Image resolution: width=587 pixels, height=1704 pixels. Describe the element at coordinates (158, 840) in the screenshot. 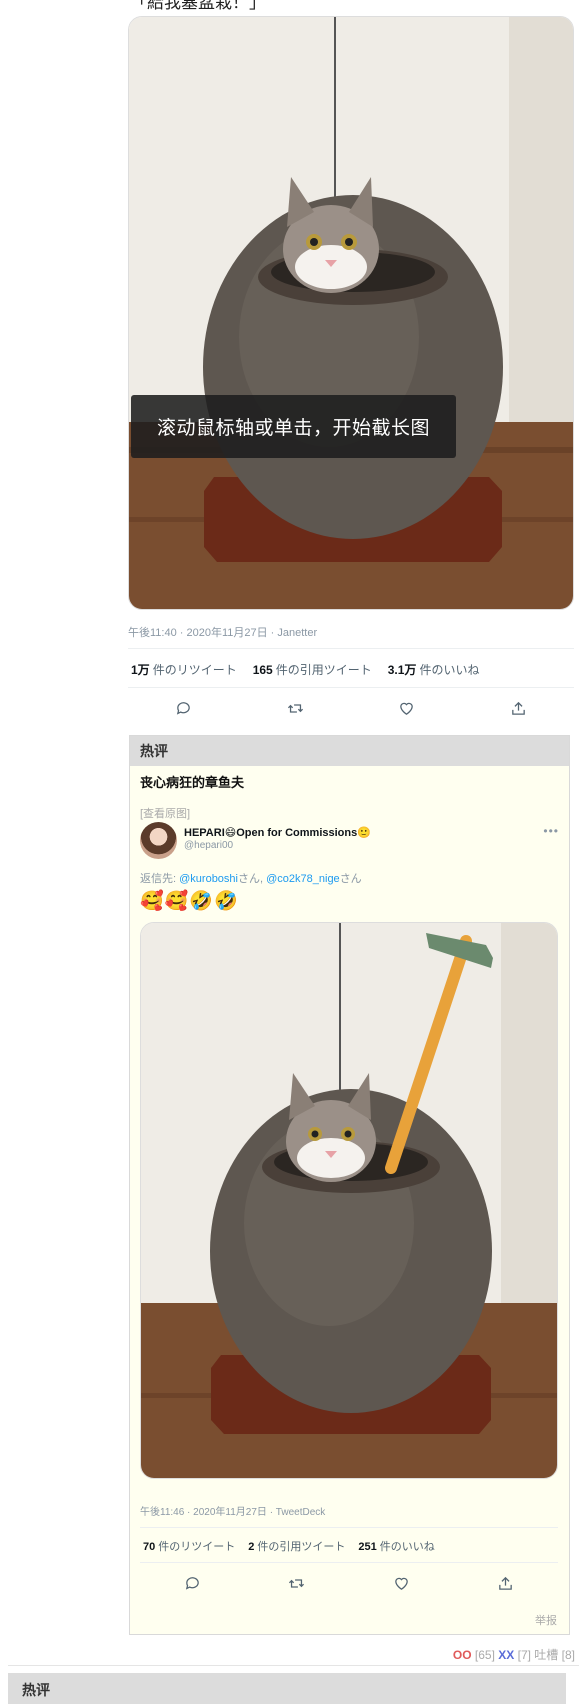

I see `avatar` at that location.